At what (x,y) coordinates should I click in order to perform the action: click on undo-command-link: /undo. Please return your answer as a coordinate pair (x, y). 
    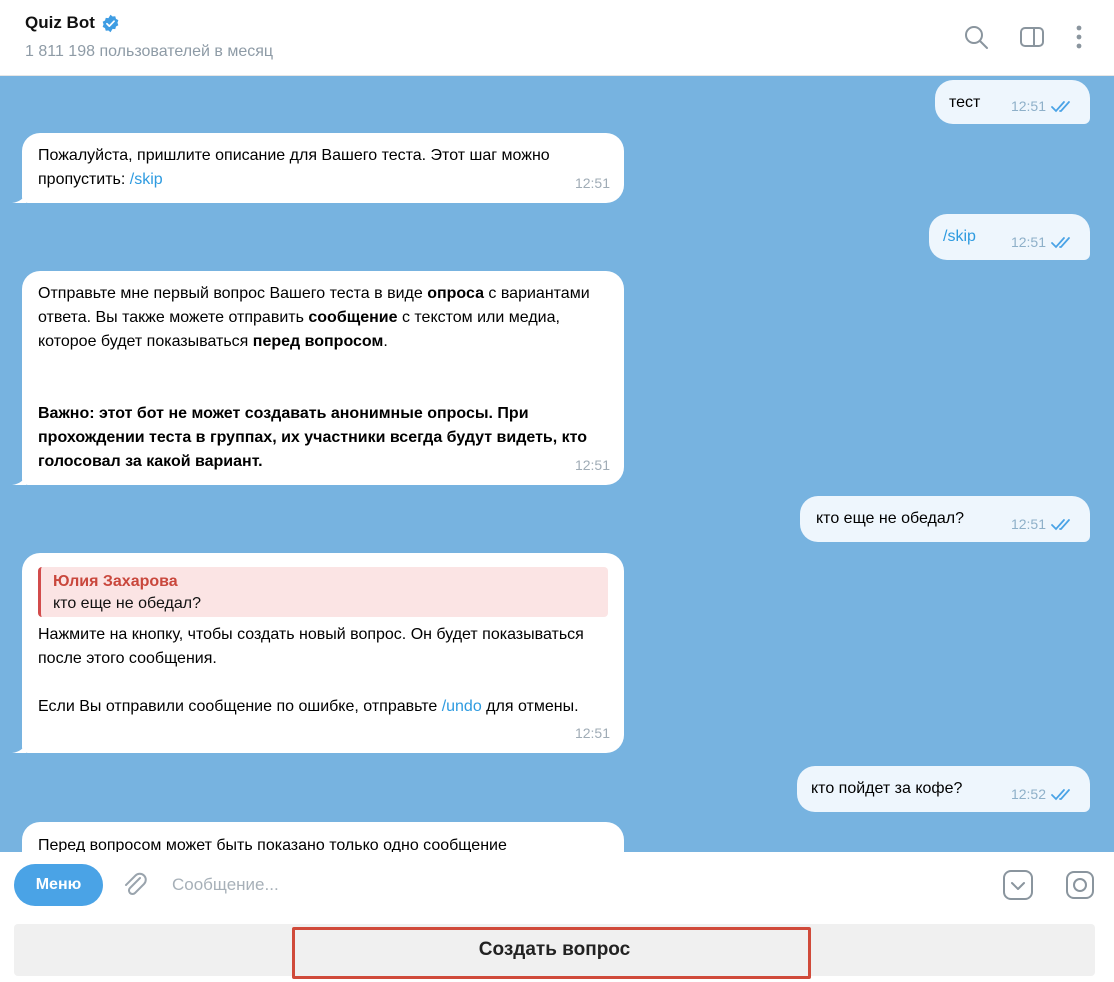
    Looking at the image, I should click on (462, 706).